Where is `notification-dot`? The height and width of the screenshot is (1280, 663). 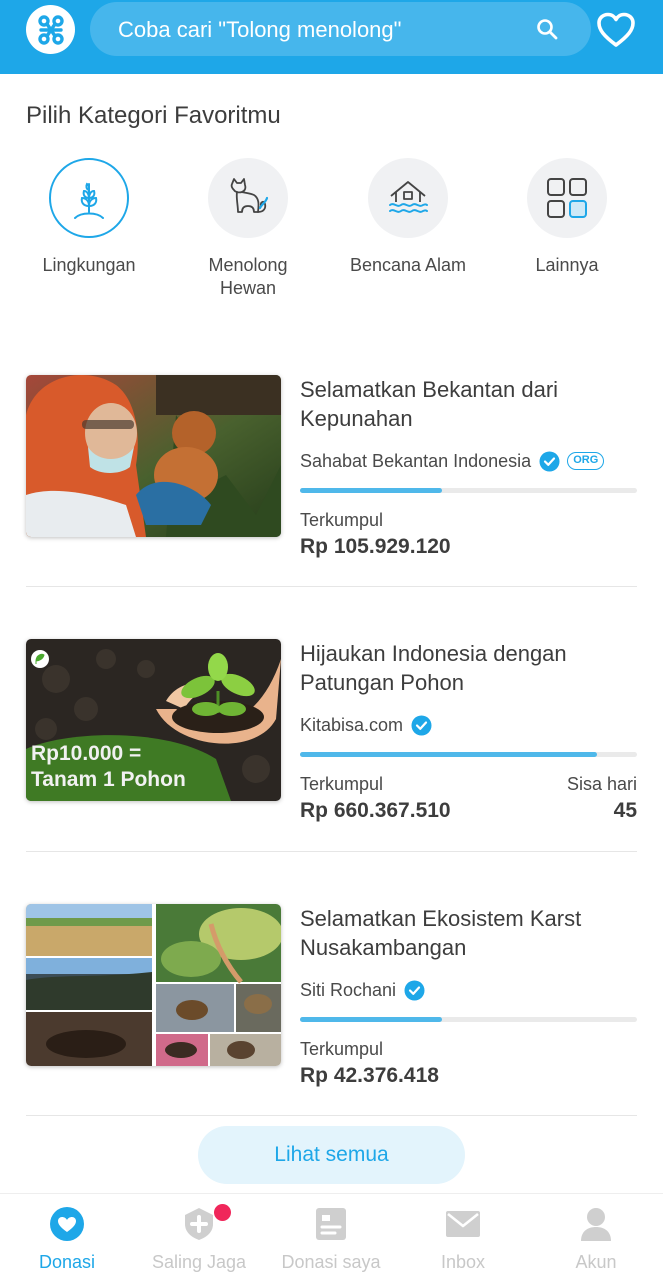
notification-dot is located at coordinates (222, 1212).